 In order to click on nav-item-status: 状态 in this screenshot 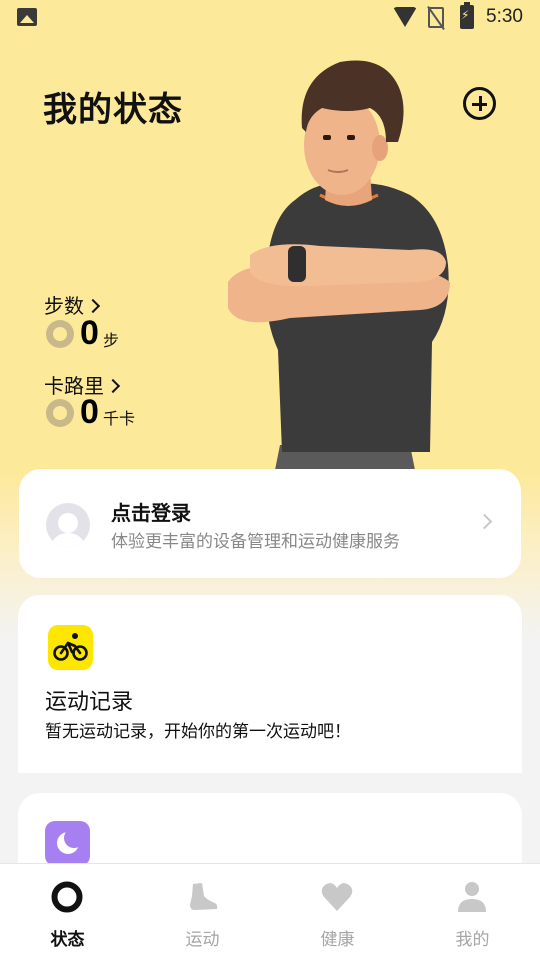, I will do `click(67, 912)`.